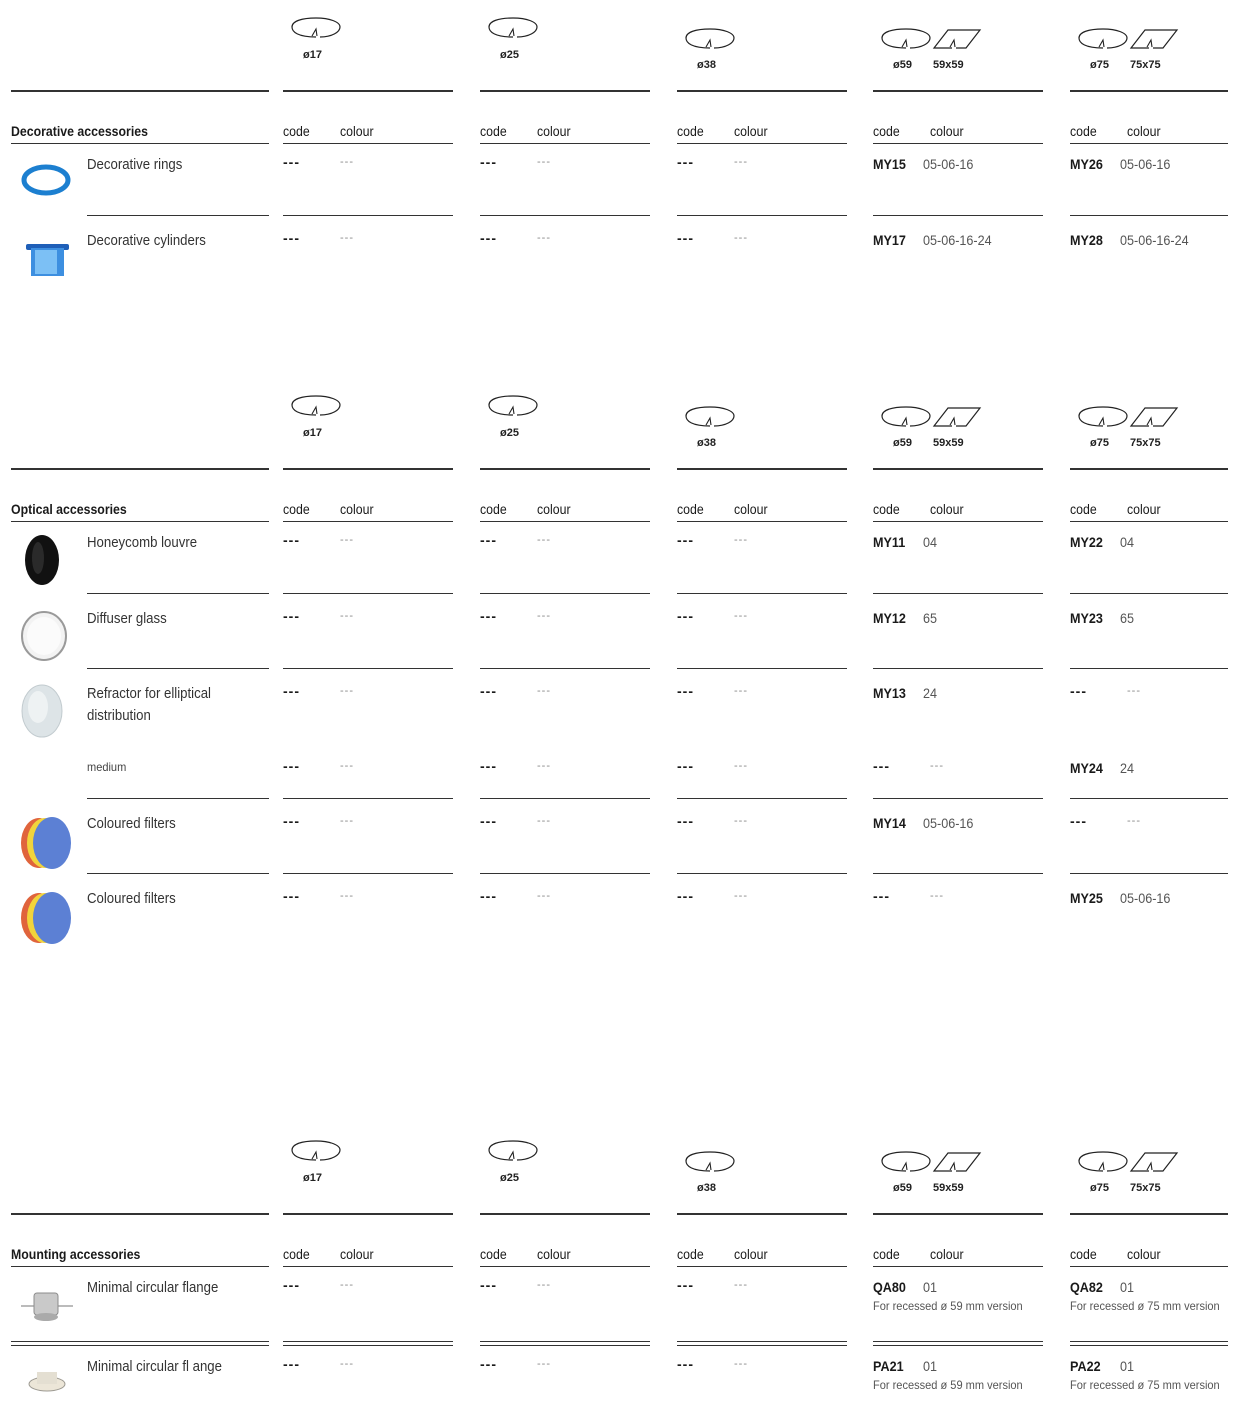  What do you see at coordinates (47, 636) in the screenshot?
I see `diffuser-glass-icon` at bounding box center [47, 636].